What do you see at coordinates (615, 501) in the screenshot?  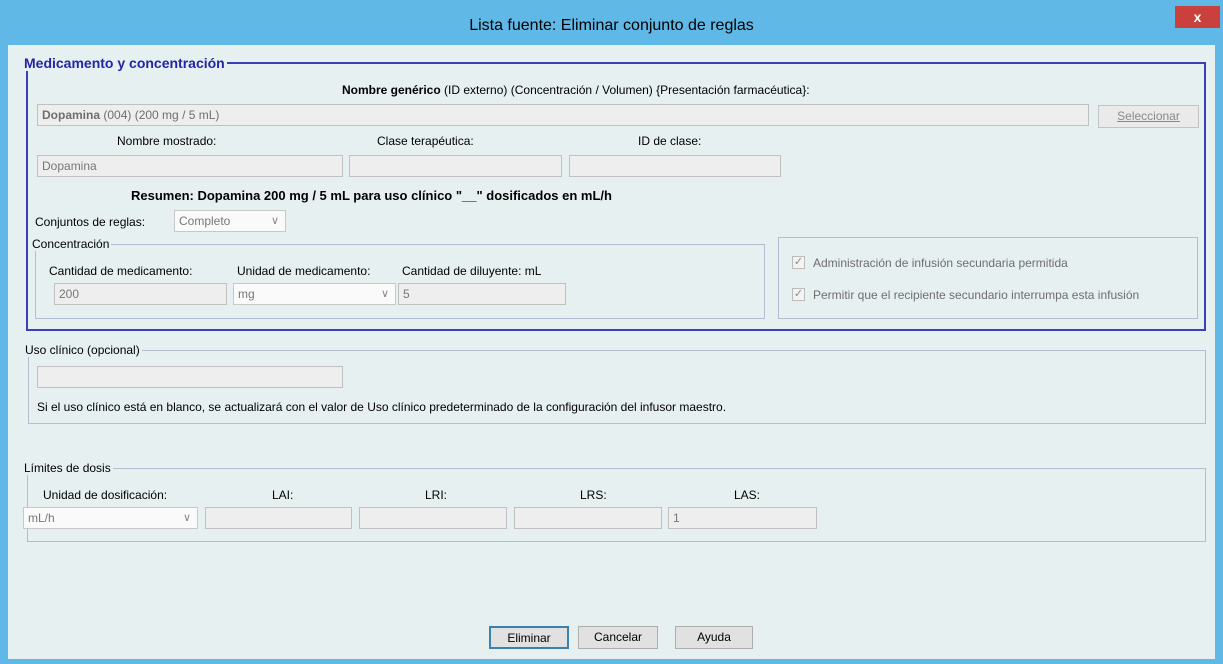 I see `dose-limits-group: Límites de dosis` at bounding box center [615, 501].